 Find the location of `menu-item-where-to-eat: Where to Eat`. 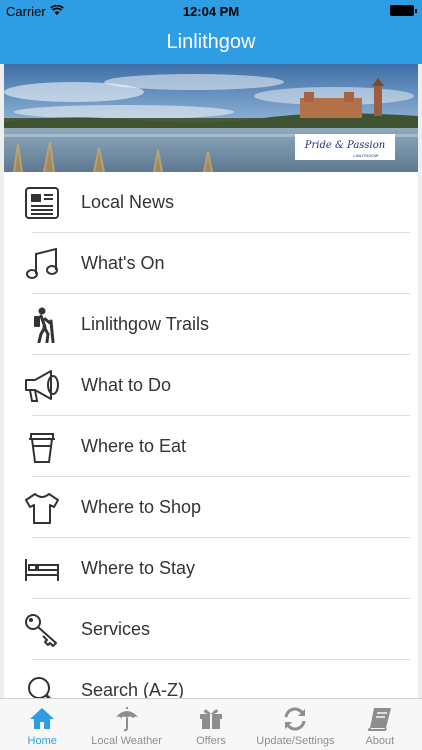

menu-item-where-to-eat: Where to Eat is located at coordinates (211, 446).